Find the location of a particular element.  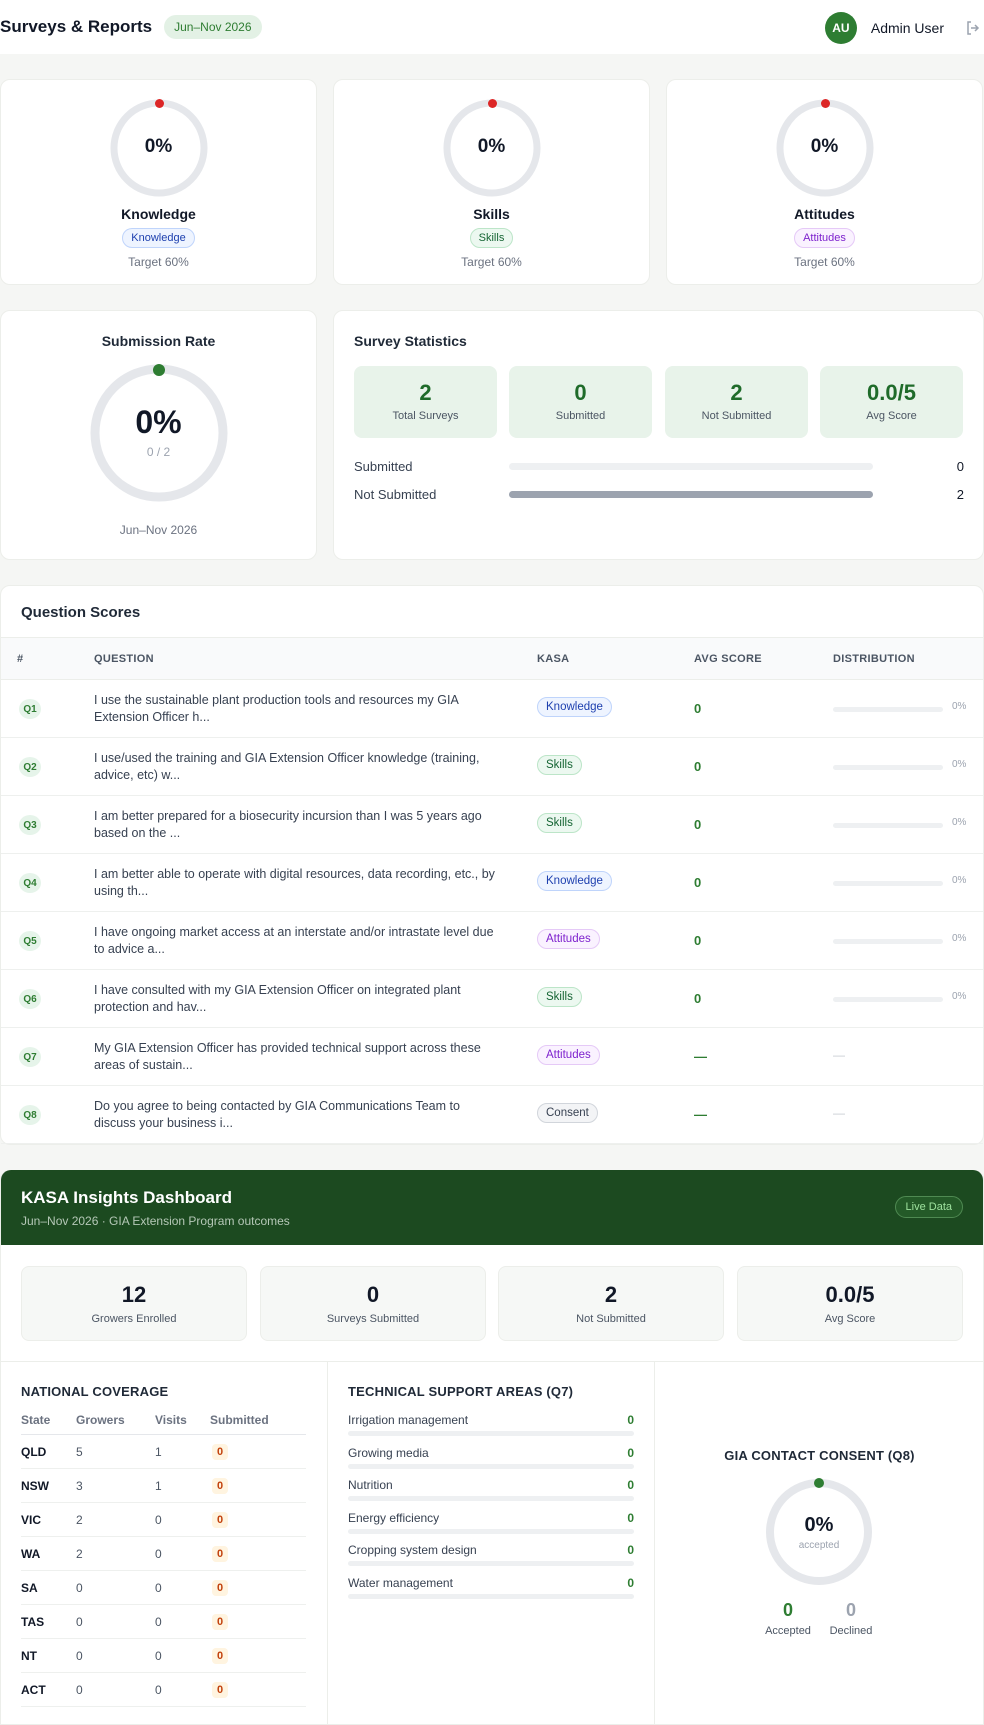

logout-icon is located at coordinates (973, 28).